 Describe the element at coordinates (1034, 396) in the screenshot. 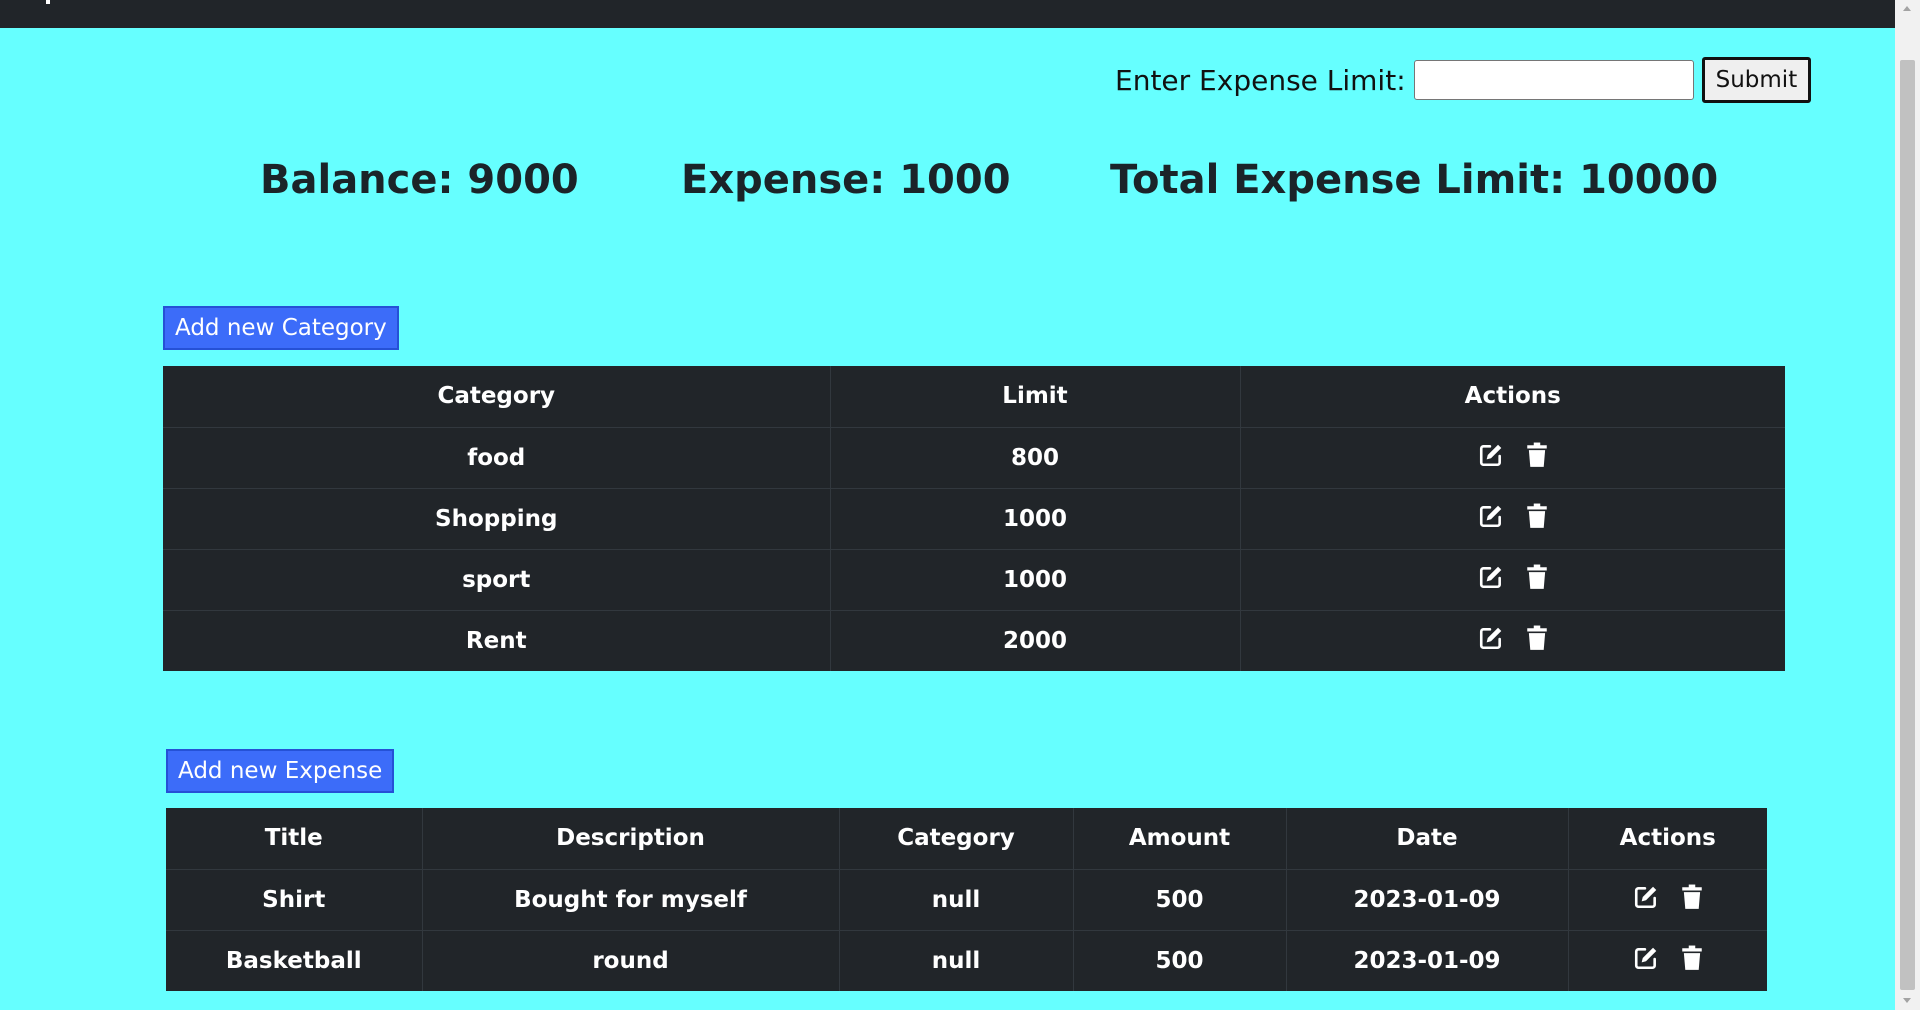

I see `column-header-limit: Limit` at that location.